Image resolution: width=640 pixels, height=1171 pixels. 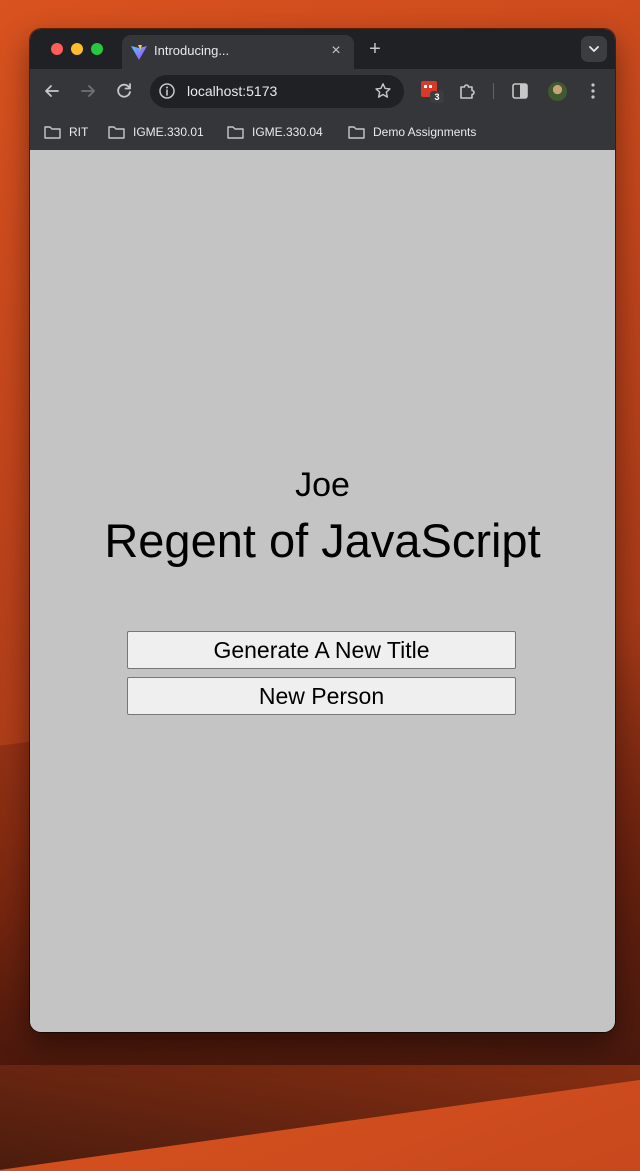 What do you see at coordinates (322, 485) in the screenshot?
I see `person-name: Joe` at bounding box center [322, 485].